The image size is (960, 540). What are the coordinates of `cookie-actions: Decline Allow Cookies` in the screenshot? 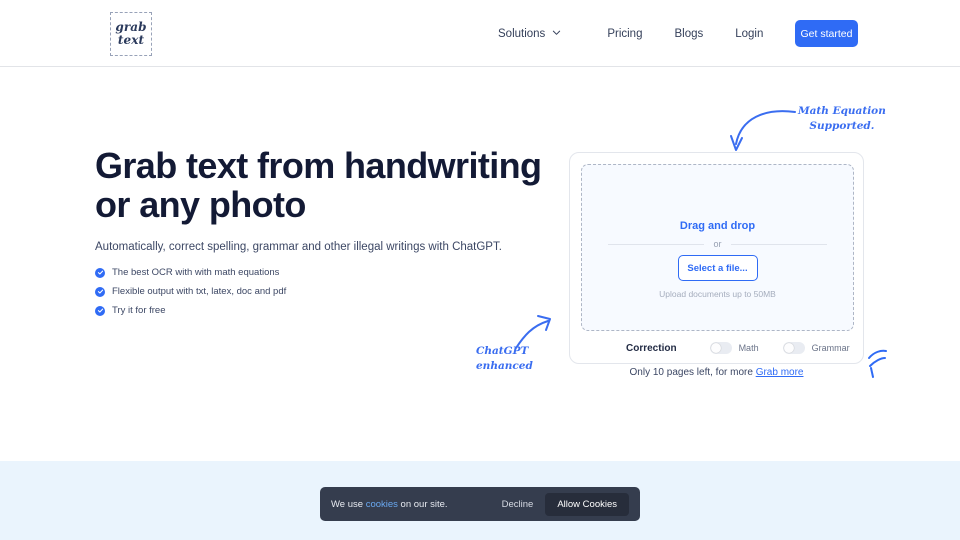 It's located at (563, 504).